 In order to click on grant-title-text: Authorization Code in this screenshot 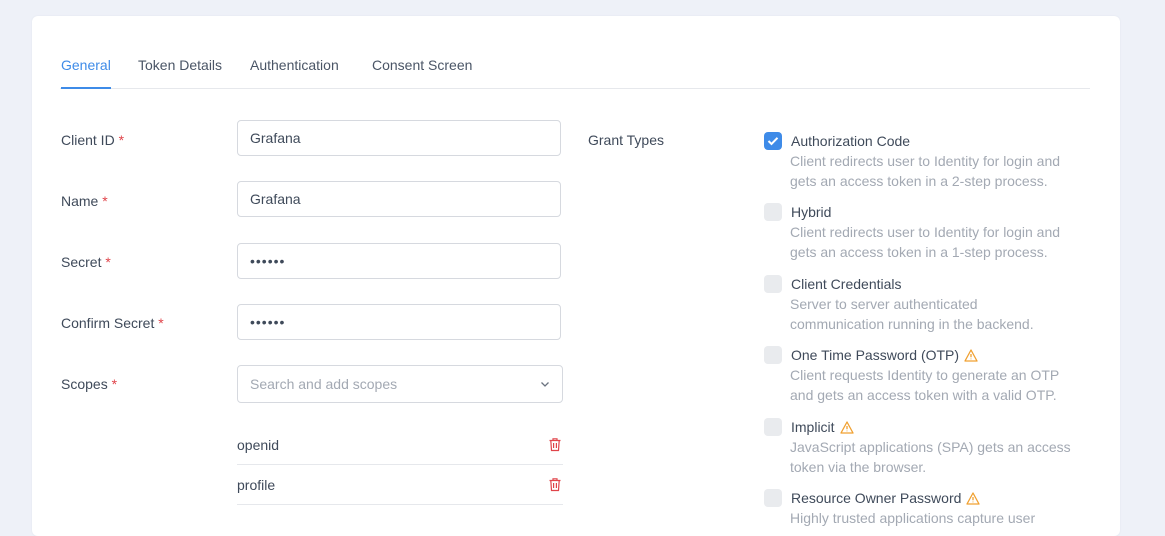, I will do `click(851, 141)`.